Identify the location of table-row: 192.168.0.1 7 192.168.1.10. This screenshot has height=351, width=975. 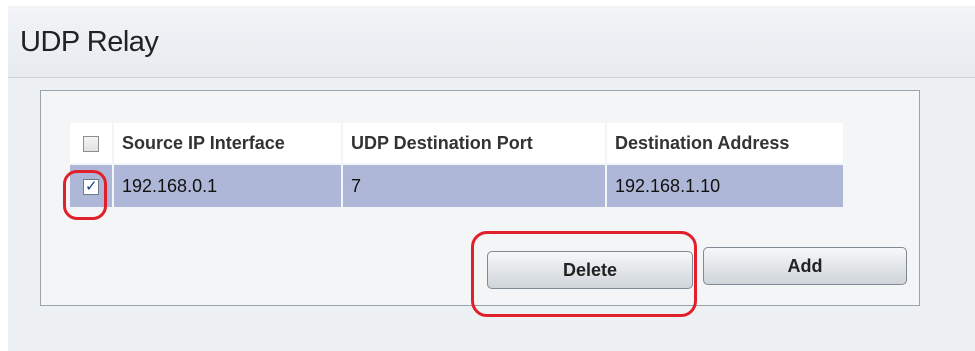
(456, 186).